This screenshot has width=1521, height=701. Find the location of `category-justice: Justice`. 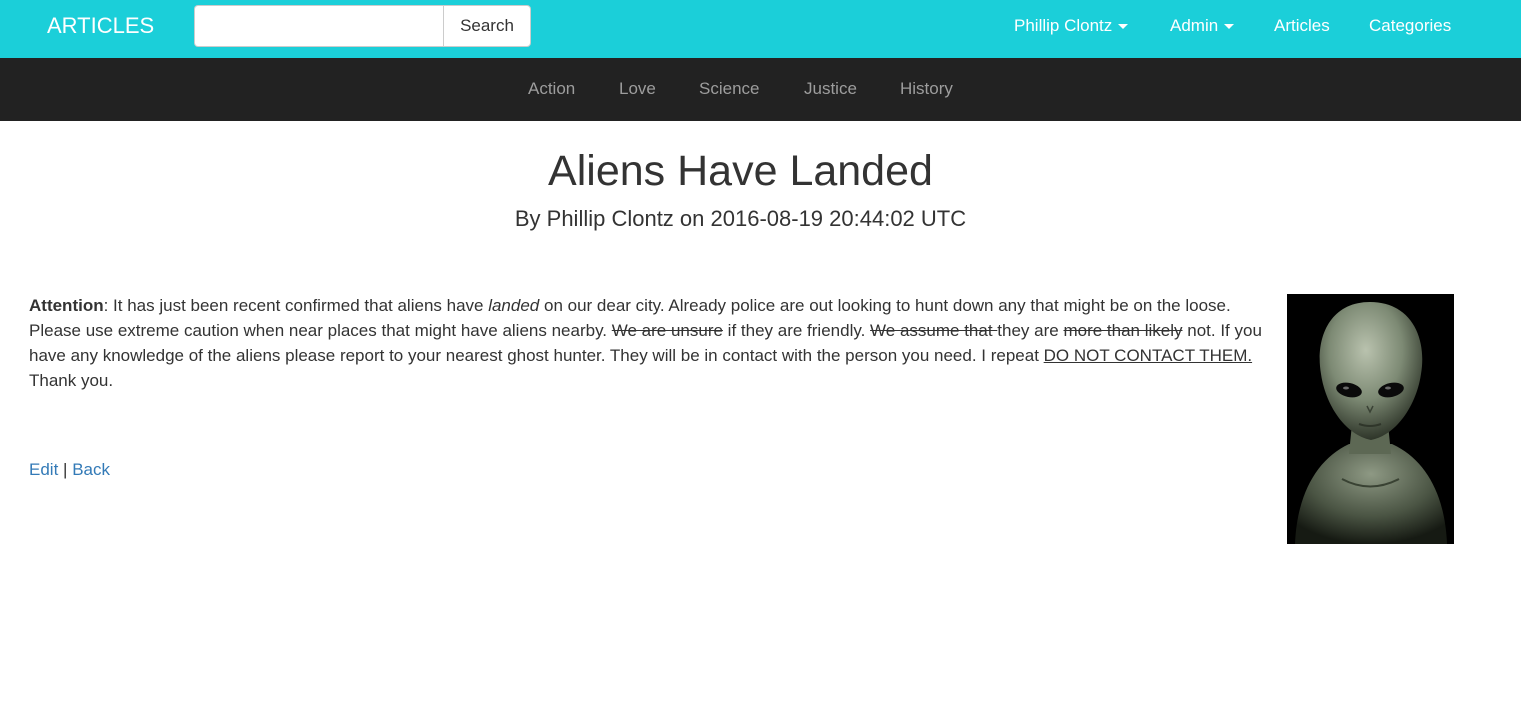

category-justice: Justice is located at coordinates (830, 89).